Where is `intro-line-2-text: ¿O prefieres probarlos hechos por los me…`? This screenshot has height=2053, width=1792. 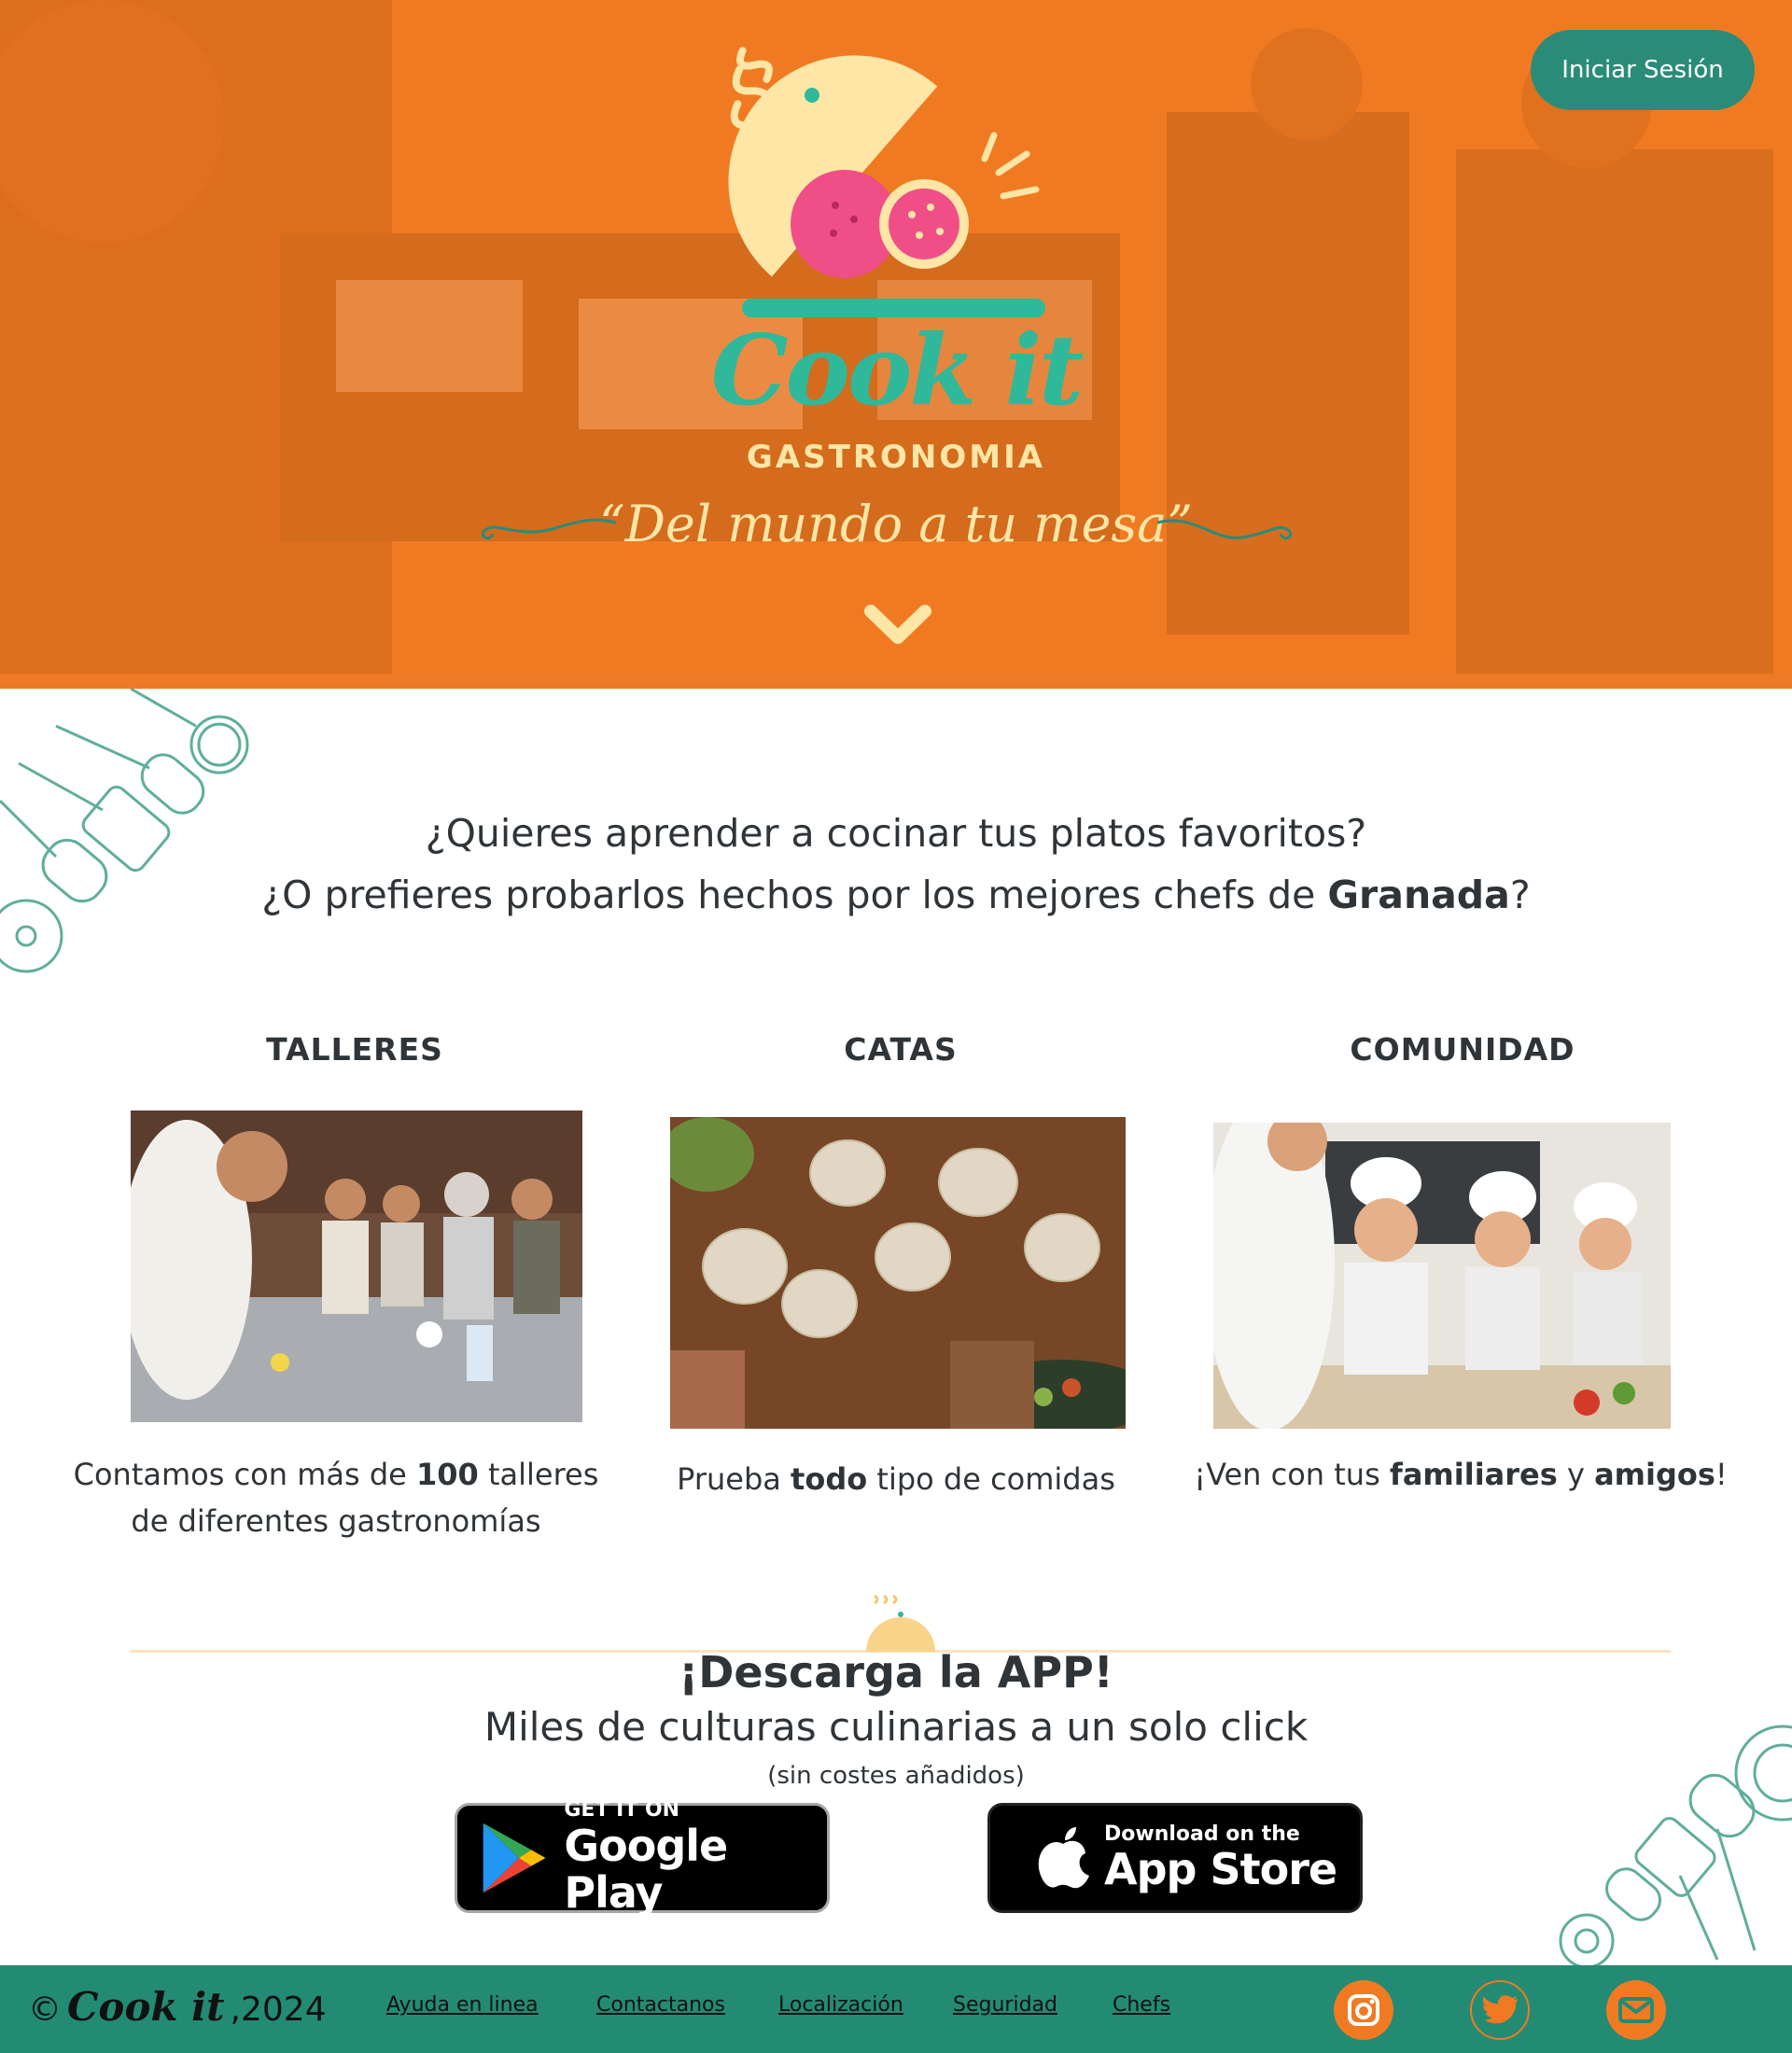 intro-line-2-text: ¿O prefieres probarlos hechos por los me… is located at coordinates (794, 895).